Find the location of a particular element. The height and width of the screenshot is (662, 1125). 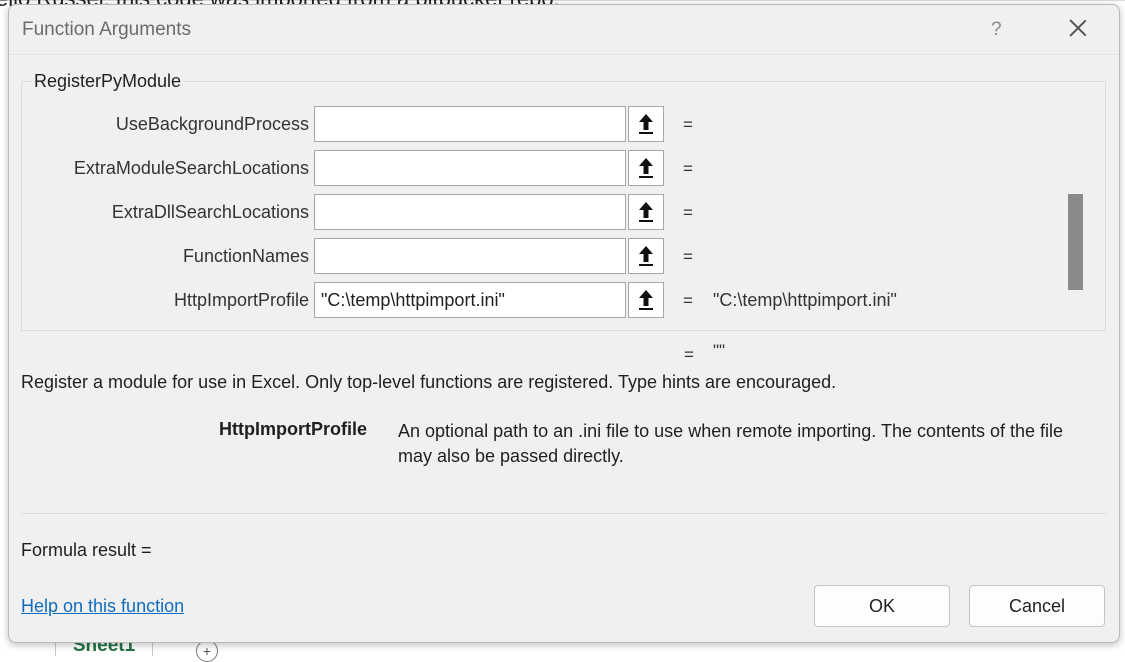

argument-label: ExtraModuleSearchLocations is located at coordinates (191, 168).